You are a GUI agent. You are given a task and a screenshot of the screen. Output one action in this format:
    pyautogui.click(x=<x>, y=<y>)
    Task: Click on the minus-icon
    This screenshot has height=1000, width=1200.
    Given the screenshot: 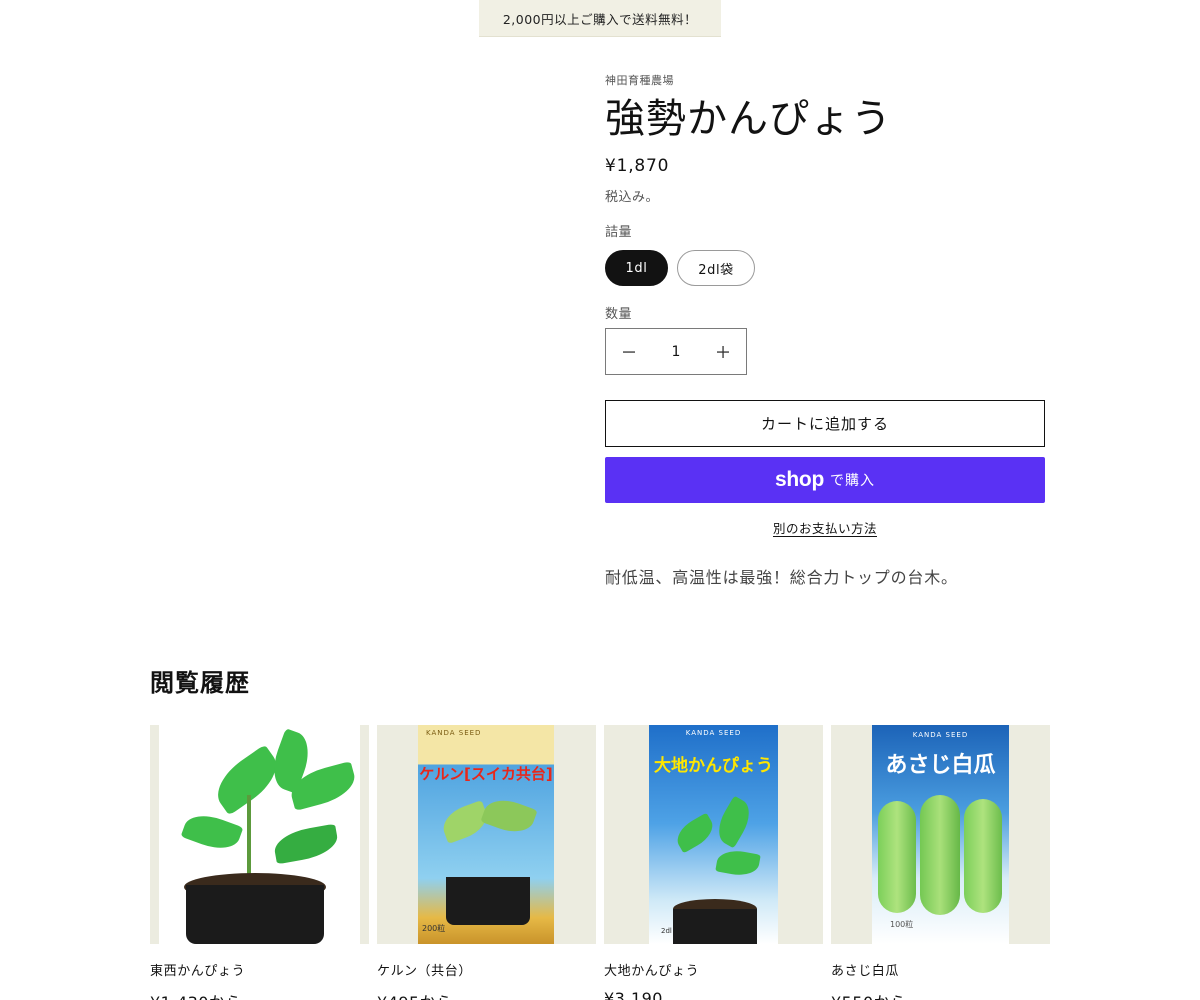 What is the action you would take?
    pyautogui.click(x=629, y=351)
    